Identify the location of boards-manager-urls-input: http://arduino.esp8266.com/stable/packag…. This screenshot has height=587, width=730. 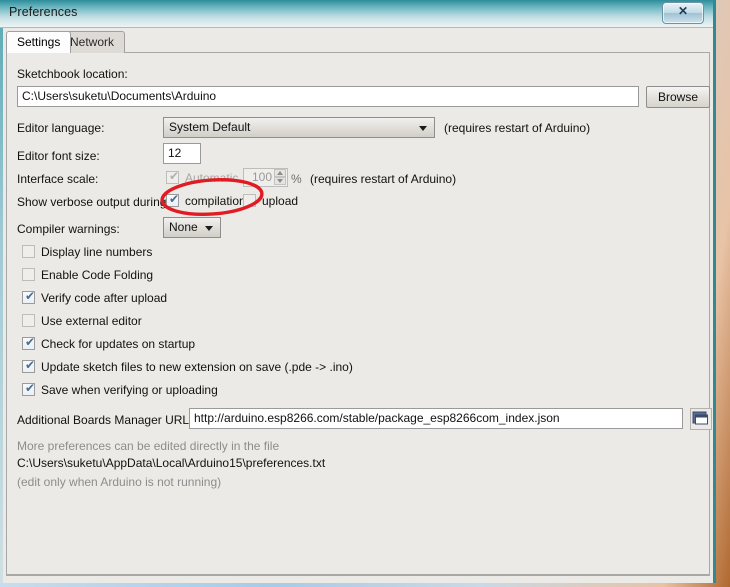
(436, 418).